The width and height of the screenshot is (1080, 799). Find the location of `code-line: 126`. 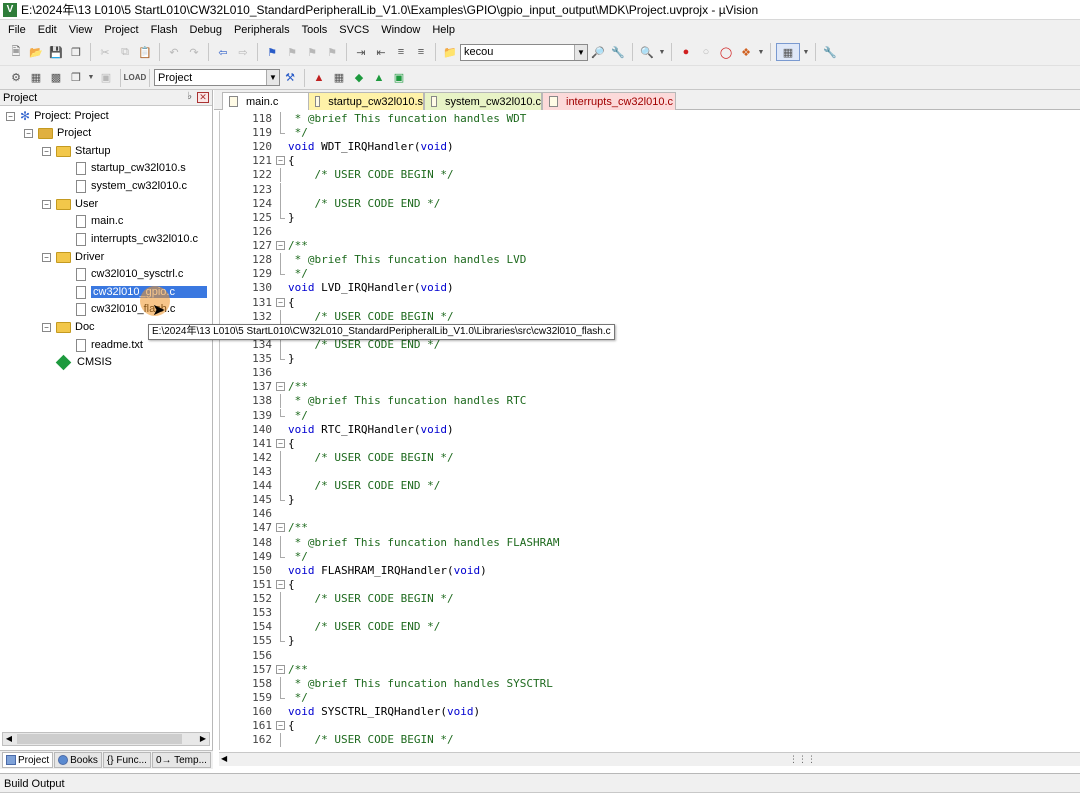

code-line: 126 is located at coordinates (650, 232).